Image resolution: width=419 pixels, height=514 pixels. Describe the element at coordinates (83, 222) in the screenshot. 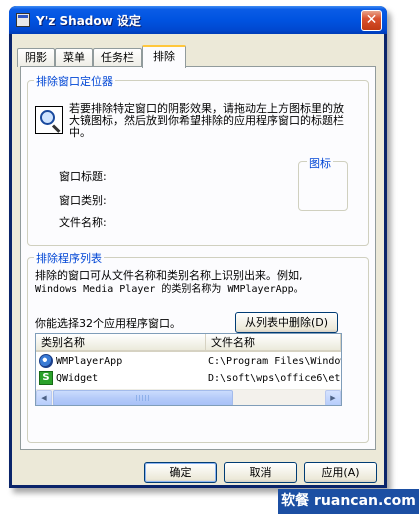

I see `file-name-label: 文件名称:` at that location.